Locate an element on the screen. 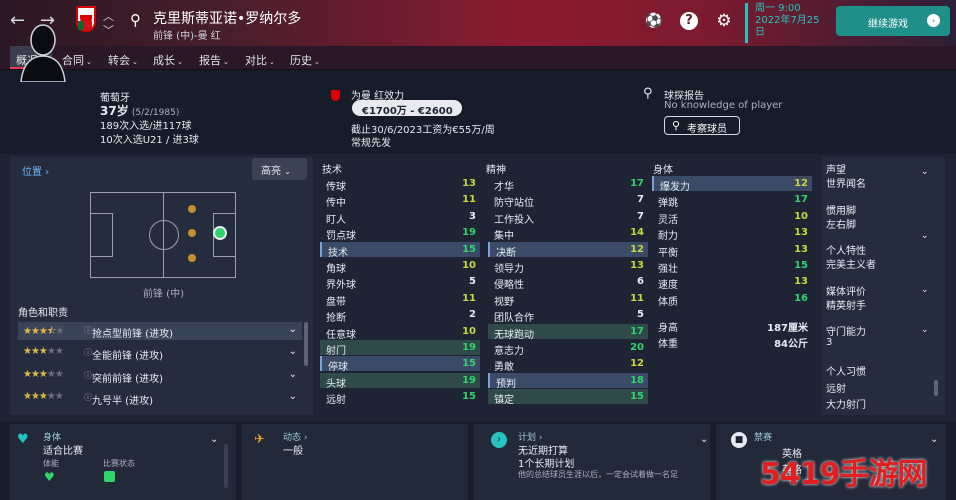 This screenshot has width=956, height=500. tech-attribute-row: 头球 19 is located at coordinates (400, 381).